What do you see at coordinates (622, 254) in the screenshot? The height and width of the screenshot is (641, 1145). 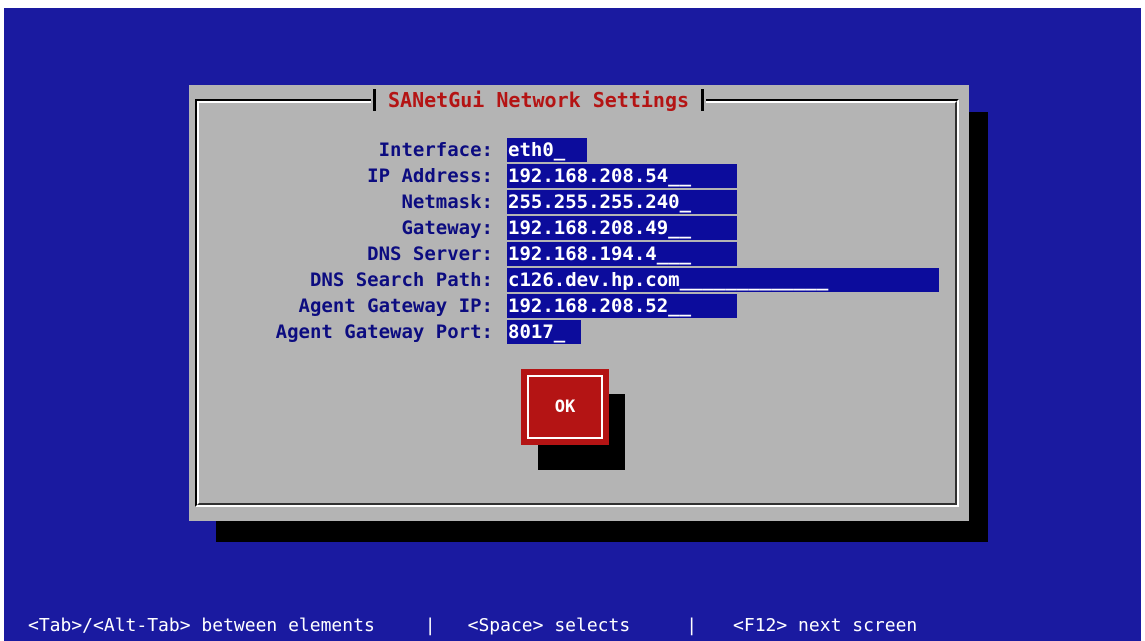 I see `dns-server-input: 192.168.194.4___` at bounding box center [622, 254].